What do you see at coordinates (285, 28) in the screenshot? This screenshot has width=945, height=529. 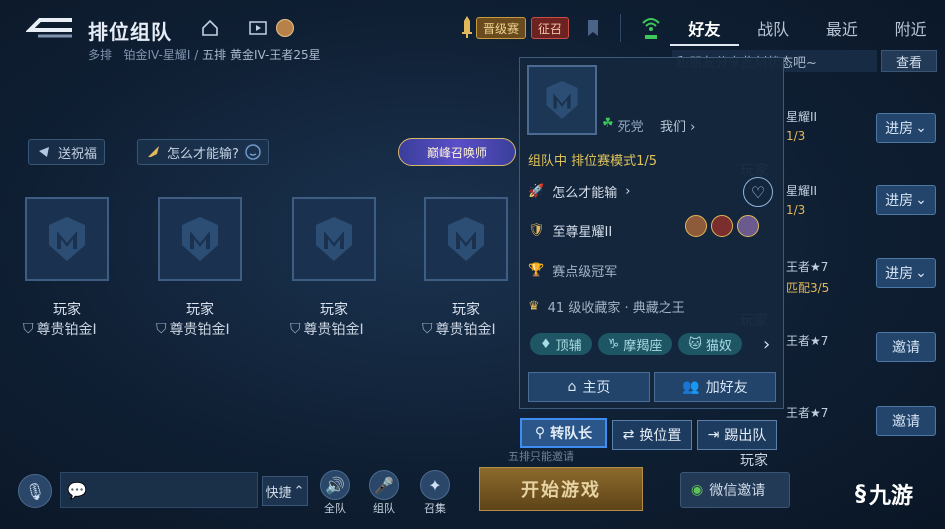 I see `avatar` at bounding box center [285, 28].